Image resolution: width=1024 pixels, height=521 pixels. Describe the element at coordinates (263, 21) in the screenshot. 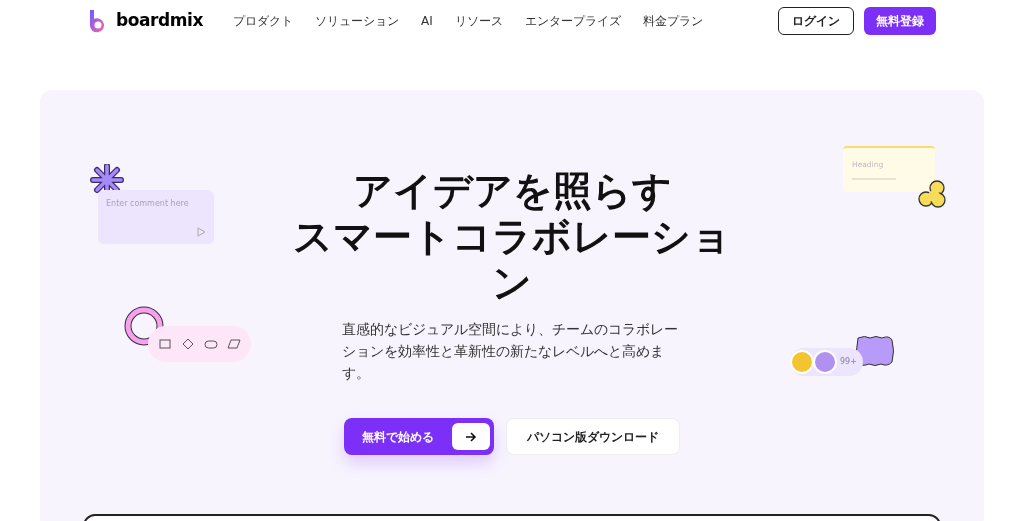

I see `nav-link: プロダクト` at that location.